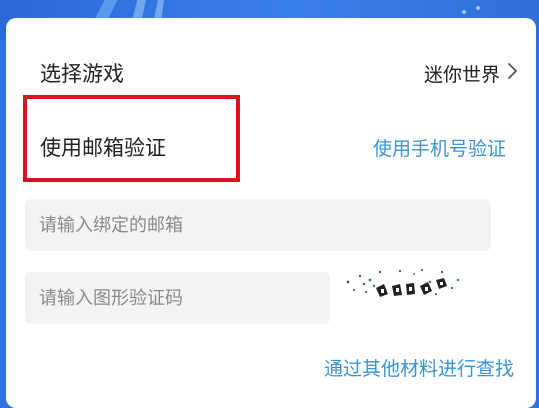 The width and height of the screenshot is (539, 408). I want to click on email-verify-label: 使用邮箱验证, so click(103, 148).